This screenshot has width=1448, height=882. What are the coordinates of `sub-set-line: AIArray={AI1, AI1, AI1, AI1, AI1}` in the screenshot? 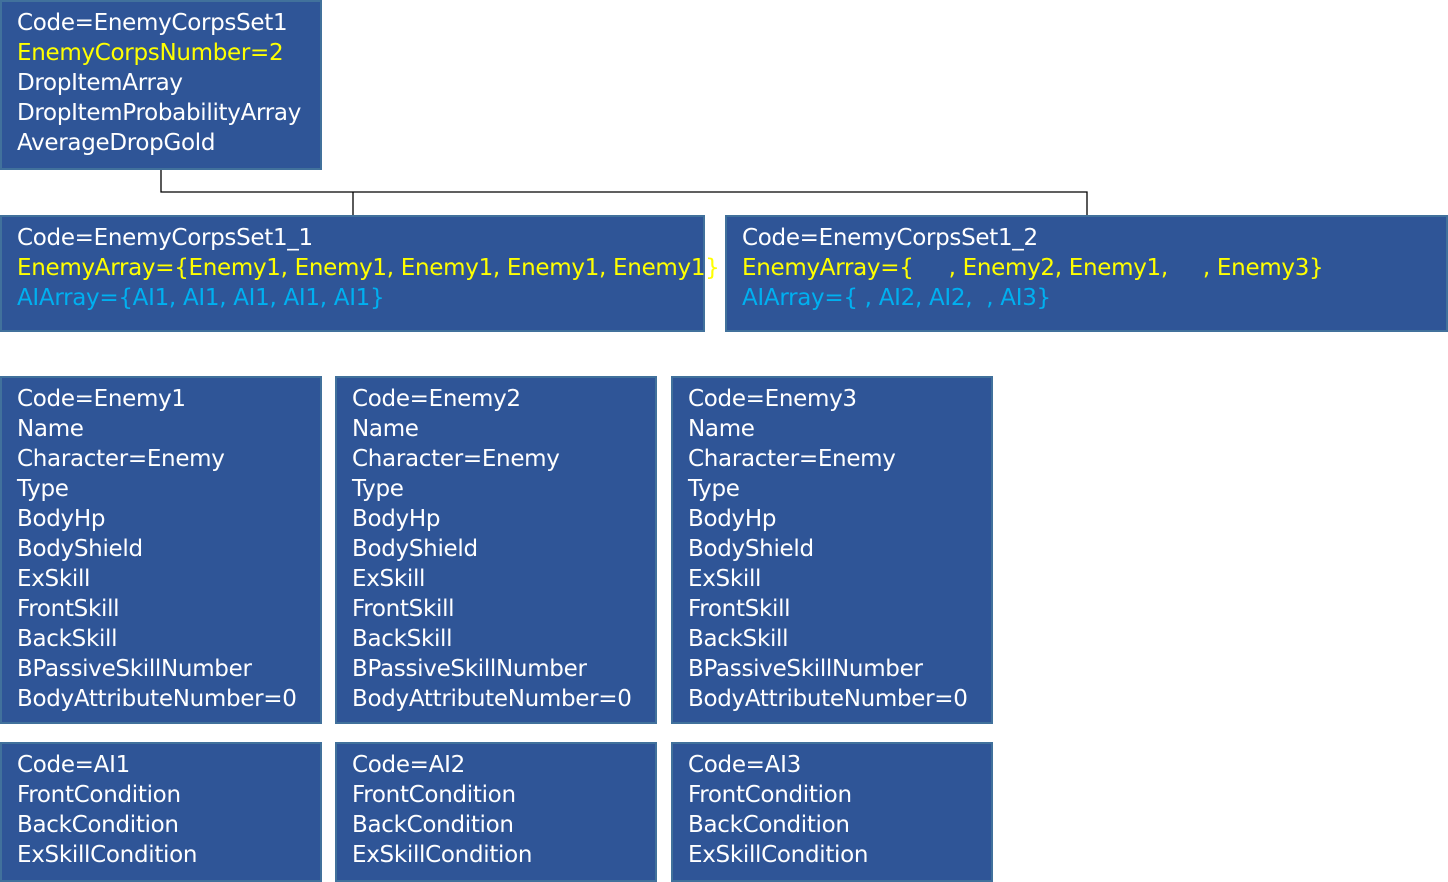 It's located at (201, 298).